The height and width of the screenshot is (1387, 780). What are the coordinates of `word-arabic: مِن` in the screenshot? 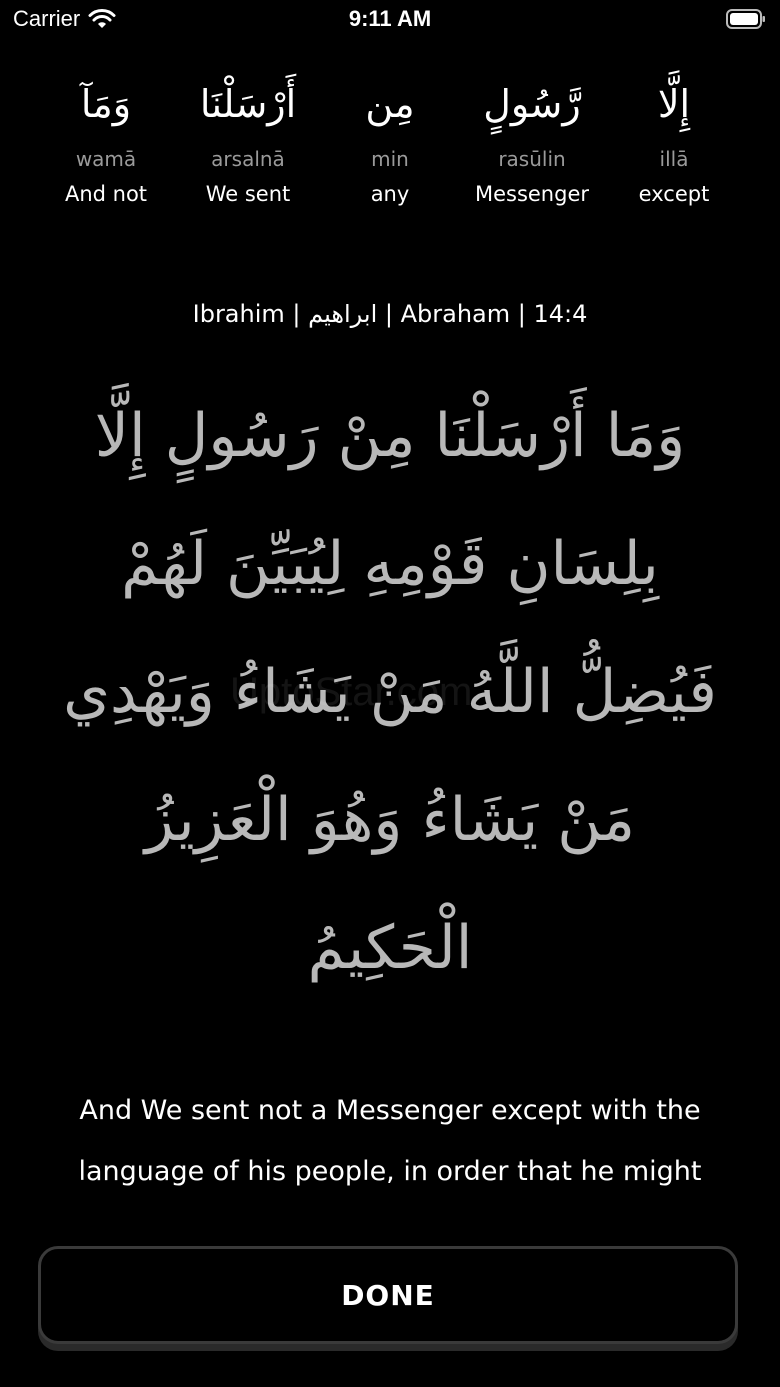 It's located at (390, 104).